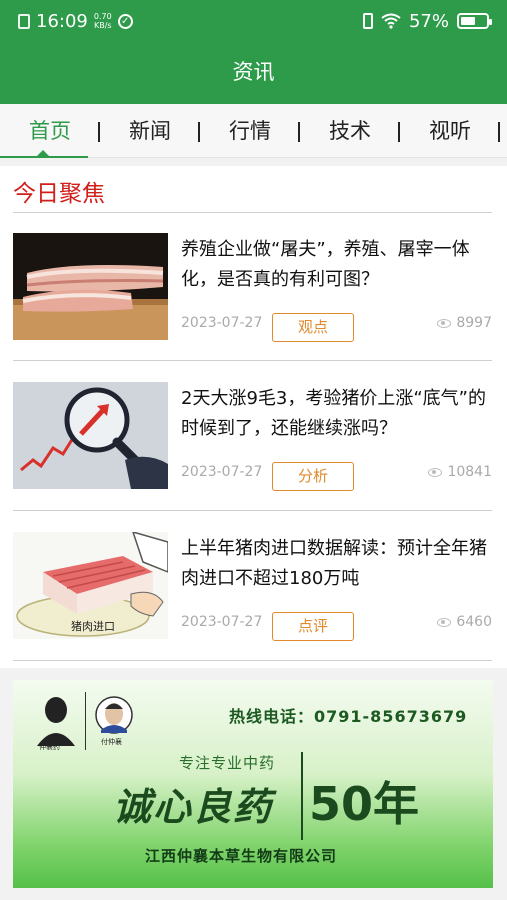  What do you see at coordinates (253, 72) in the screenshot?
I see `page-title: 资讯` at bounding box center [253, 72].